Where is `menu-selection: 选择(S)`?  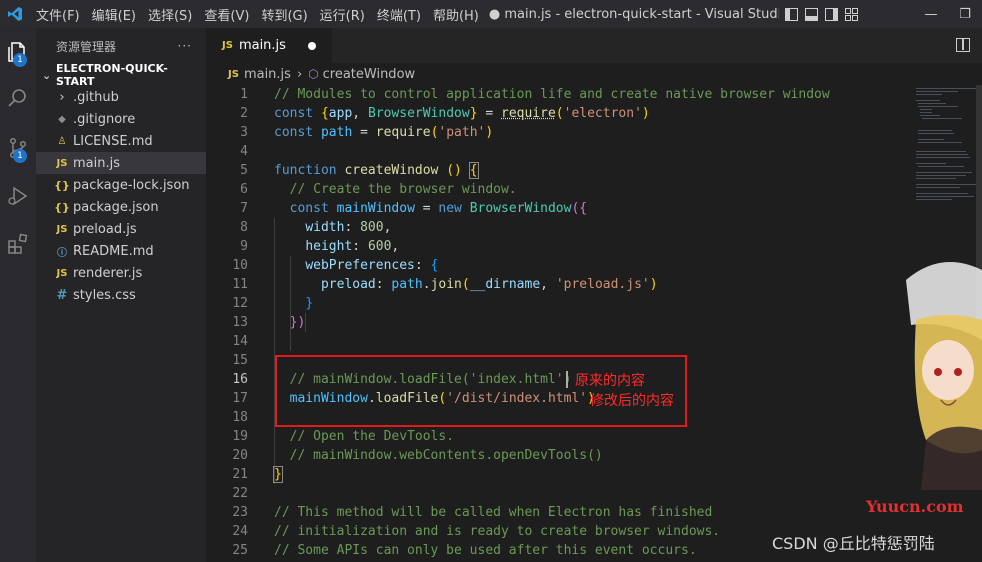 menu-selection: 选择(S) is located at coordinates (170, 14).